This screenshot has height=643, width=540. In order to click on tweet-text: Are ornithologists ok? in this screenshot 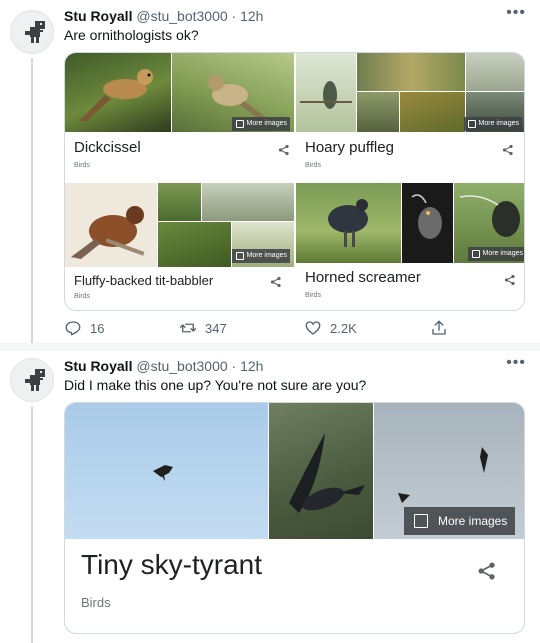, I will do `click(131, 35)`.